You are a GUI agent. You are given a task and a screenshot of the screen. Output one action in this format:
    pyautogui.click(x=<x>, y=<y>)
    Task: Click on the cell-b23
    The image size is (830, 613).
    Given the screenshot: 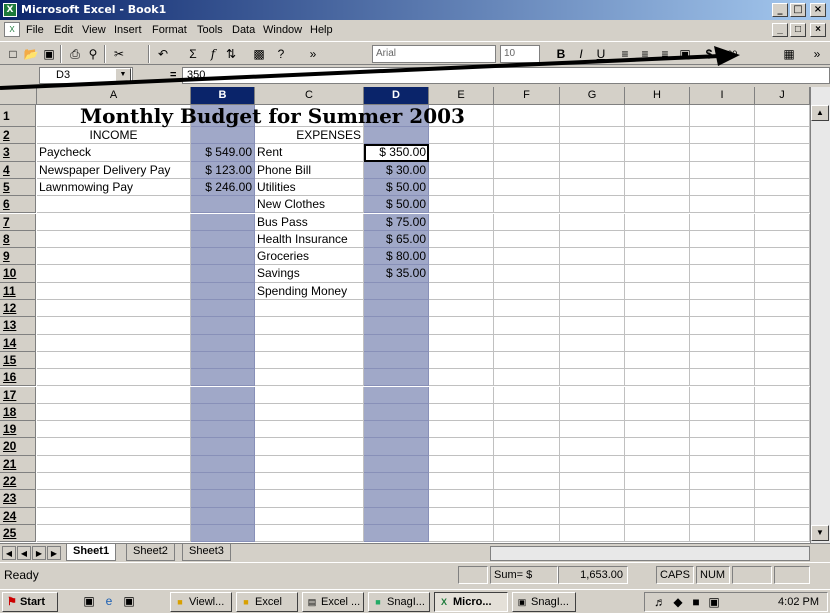 What is the action you would take?
    pyautogui.click(x=223, y=499)
    